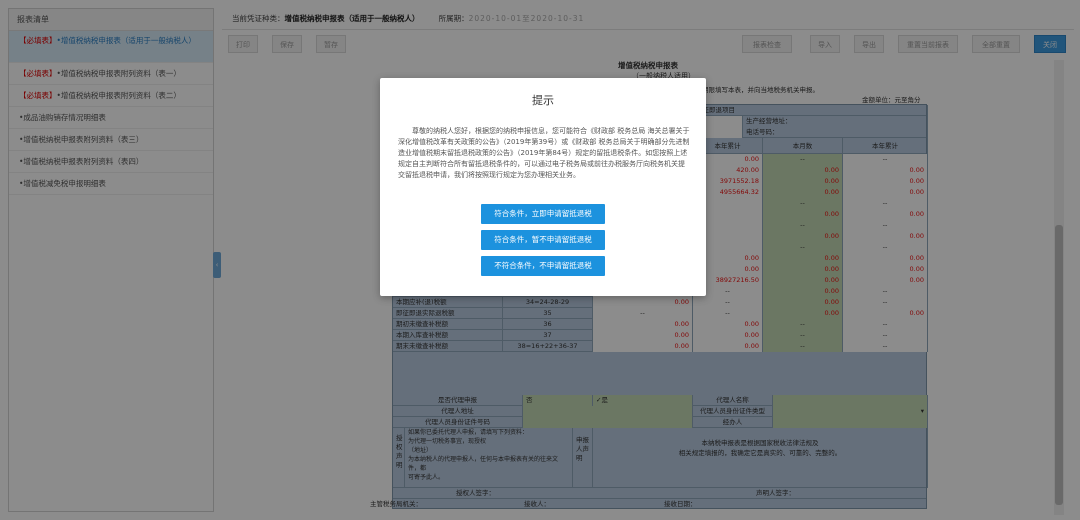  What do you see at coordinates (543, 266) in the screenshot?
I see `not-eligible-button: 不符合条件，不申请留抵退税` at bounding box center [543, 266].